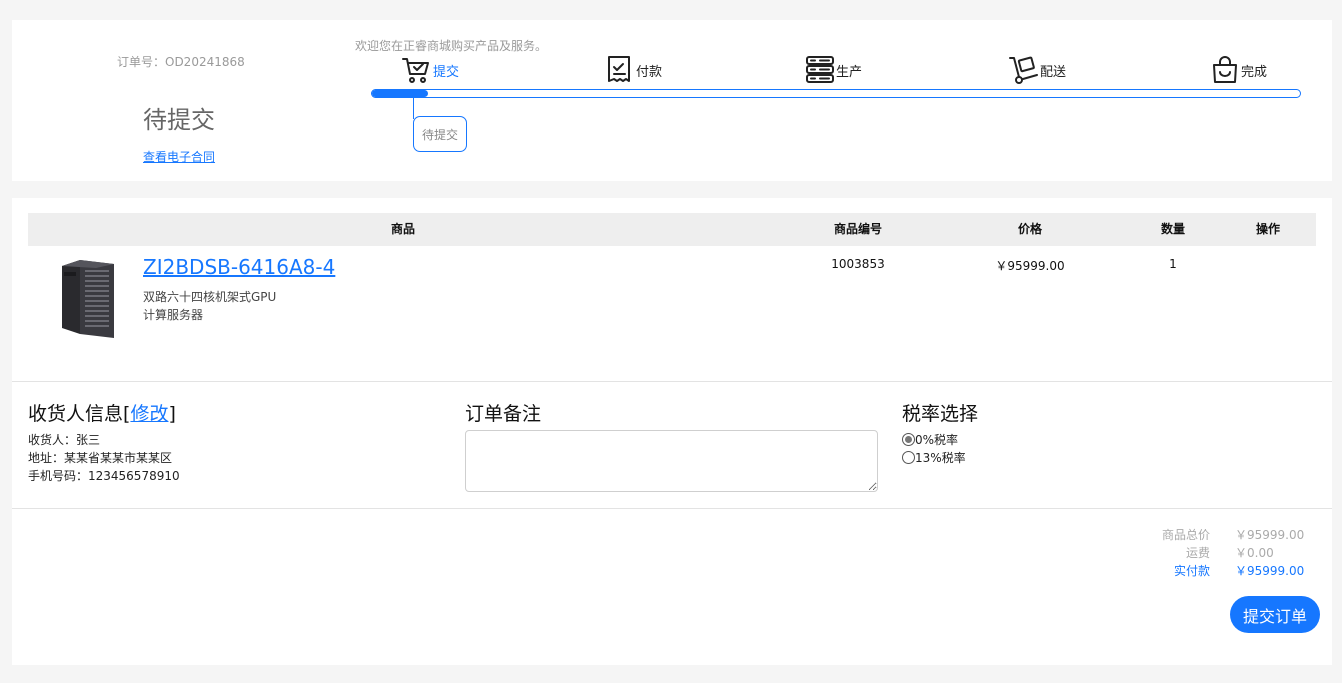 The height and width of the screenshot is (683, 1342). Describe the element at coordinates (1173, 264) in the screenshot. I see `product-qty: 1` at that location.